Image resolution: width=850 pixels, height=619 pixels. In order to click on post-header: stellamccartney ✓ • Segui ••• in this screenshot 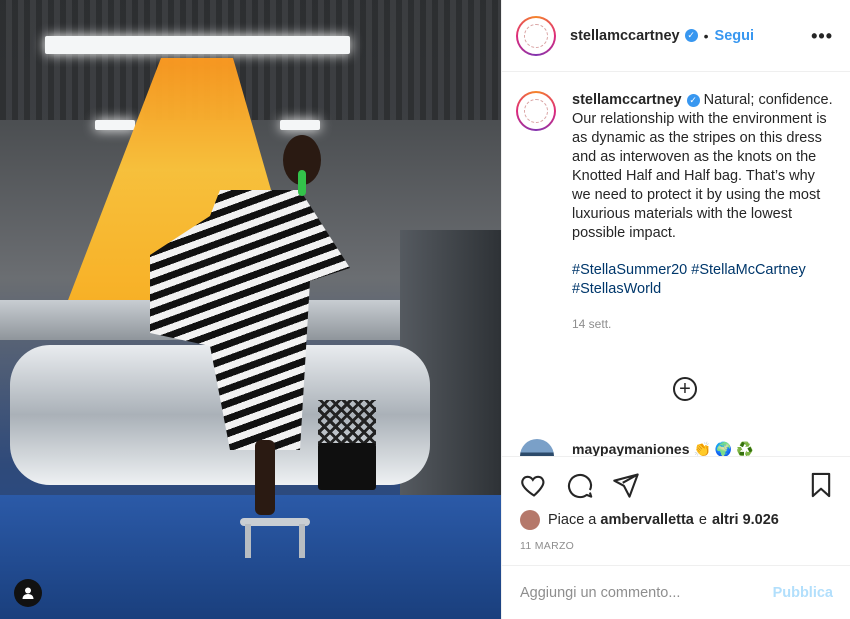, I will do `click(676, 36)`.